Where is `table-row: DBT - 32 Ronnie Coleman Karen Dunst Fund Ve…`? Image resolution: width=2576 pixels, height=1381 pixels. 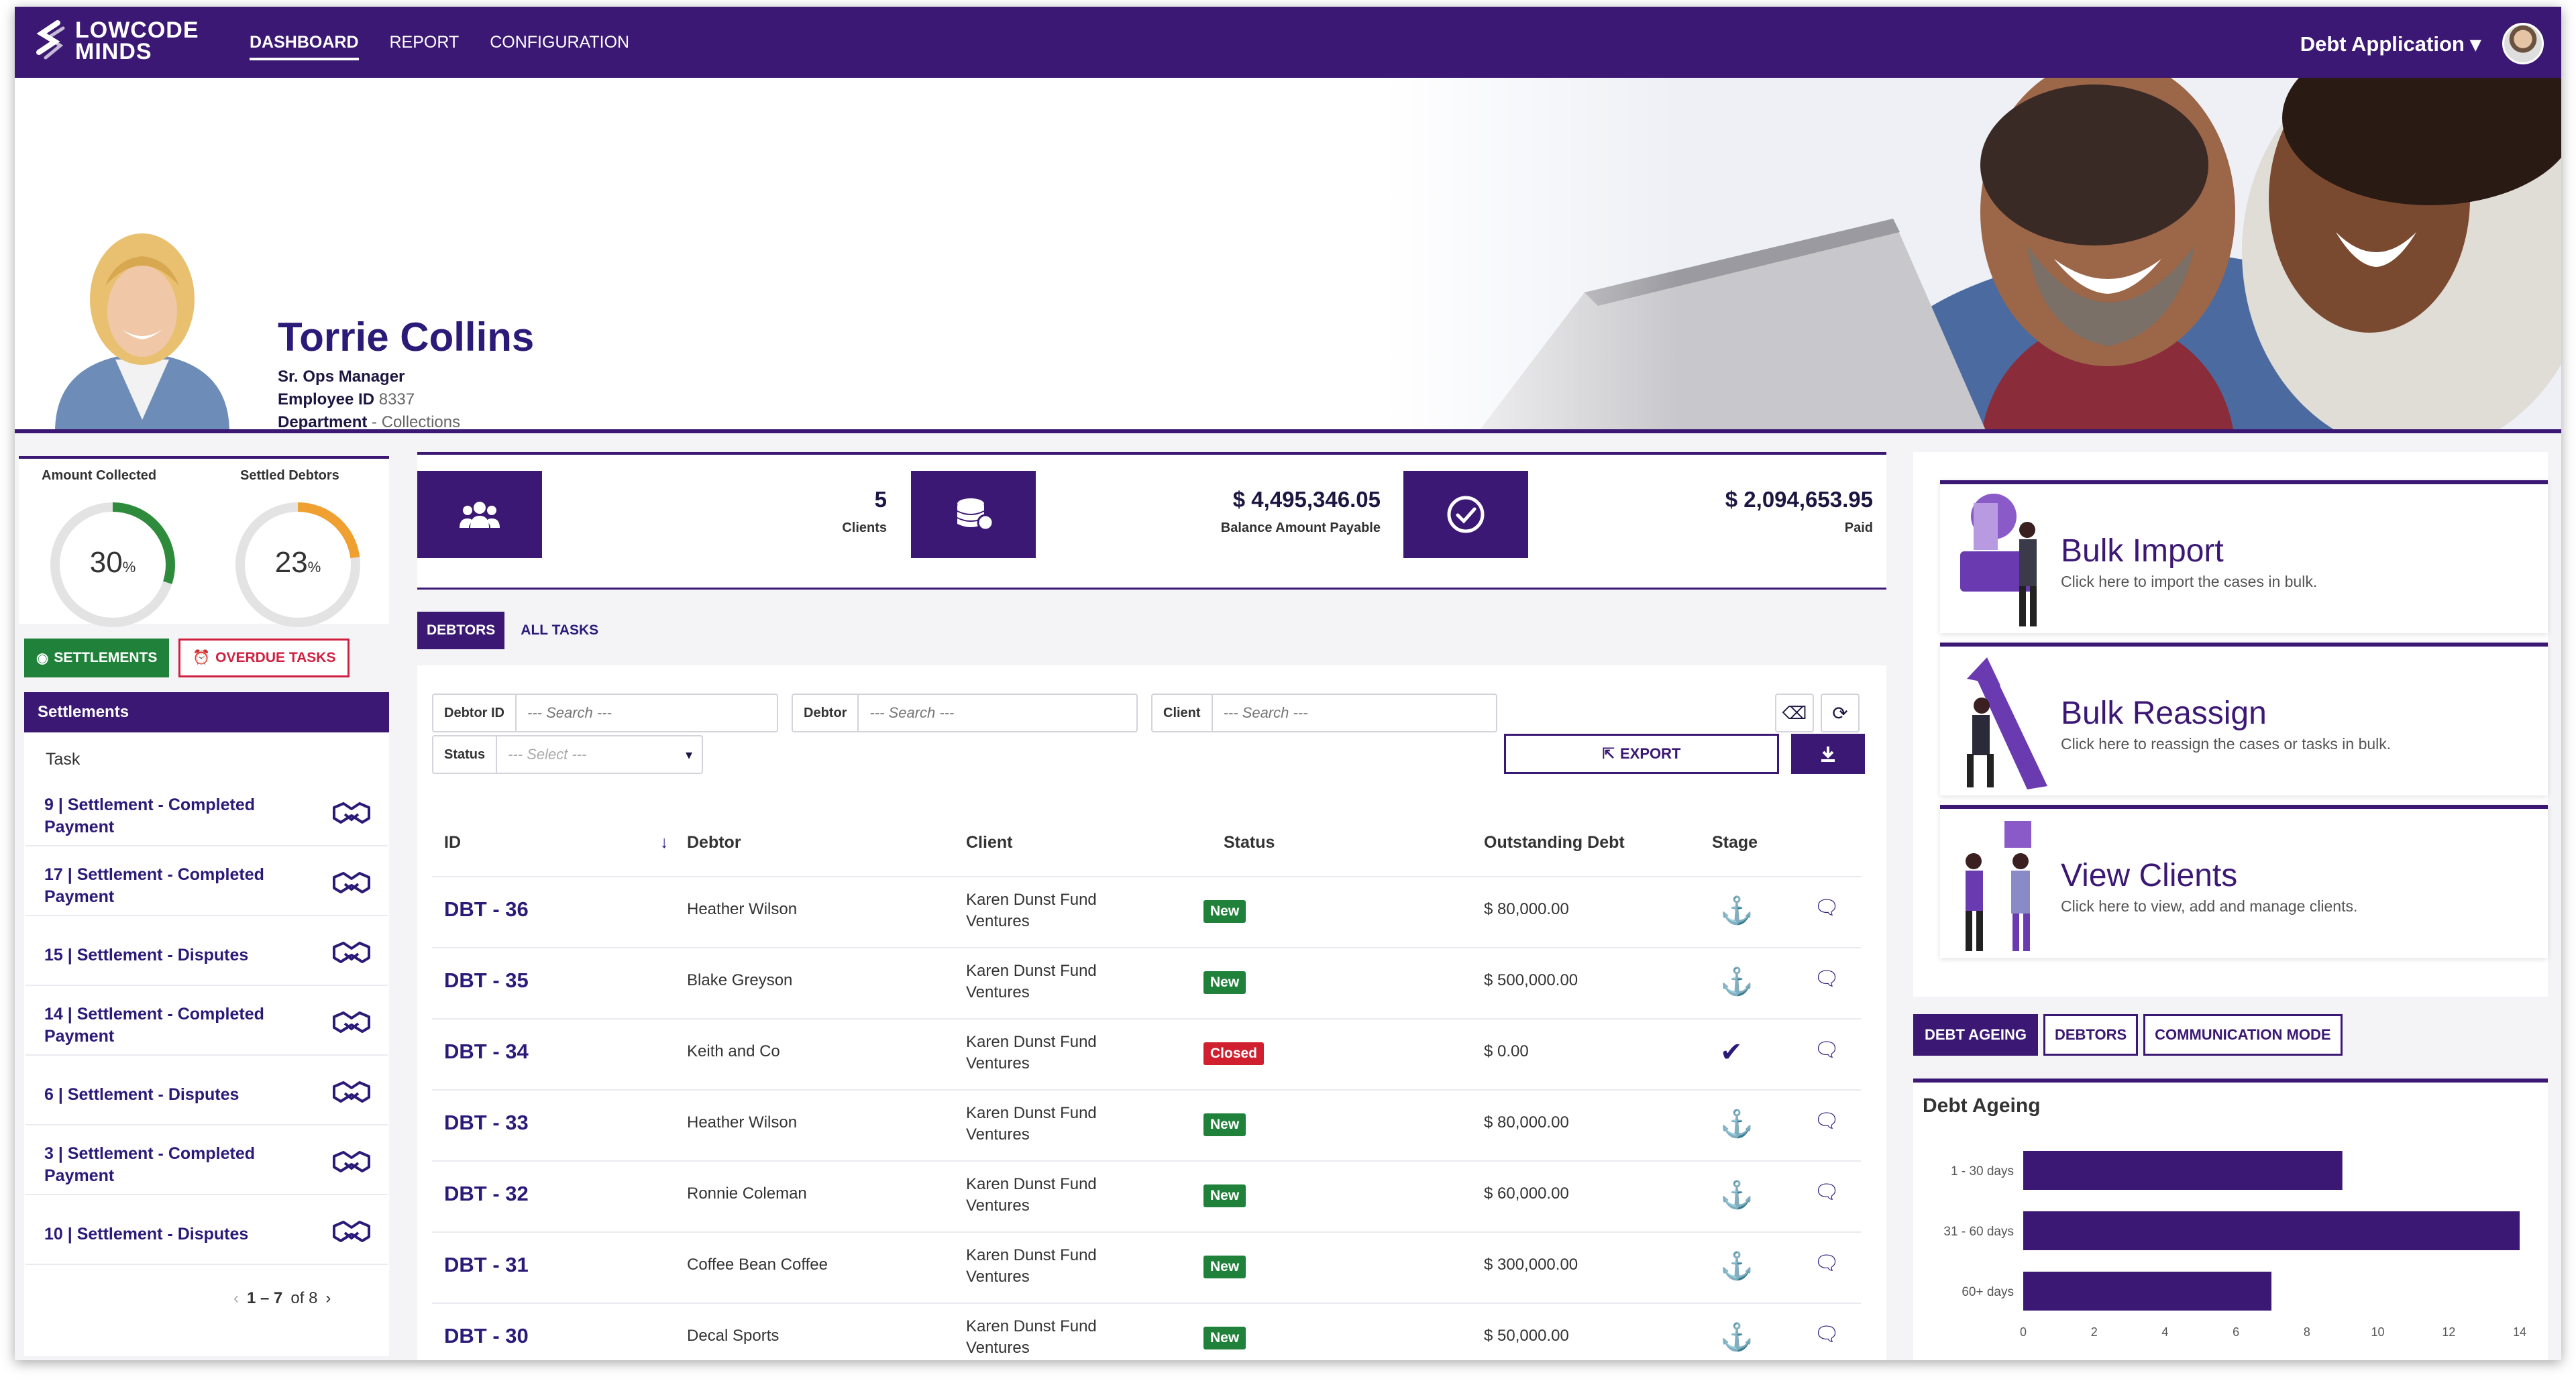 table-row: DBT - 32 Ronnie Coleman Karen Dunst Fund Ve… is located at coordinates (1146, 1195).